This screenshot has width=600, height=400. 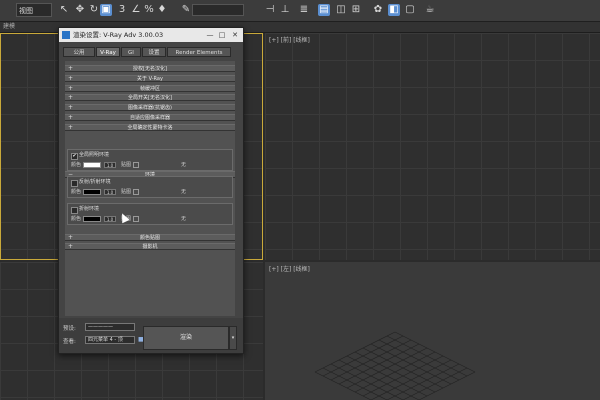 What do you see at coordinates (218, 10) in the screenshot?
I see `named-selection-input` at bounding box center [218, 10].